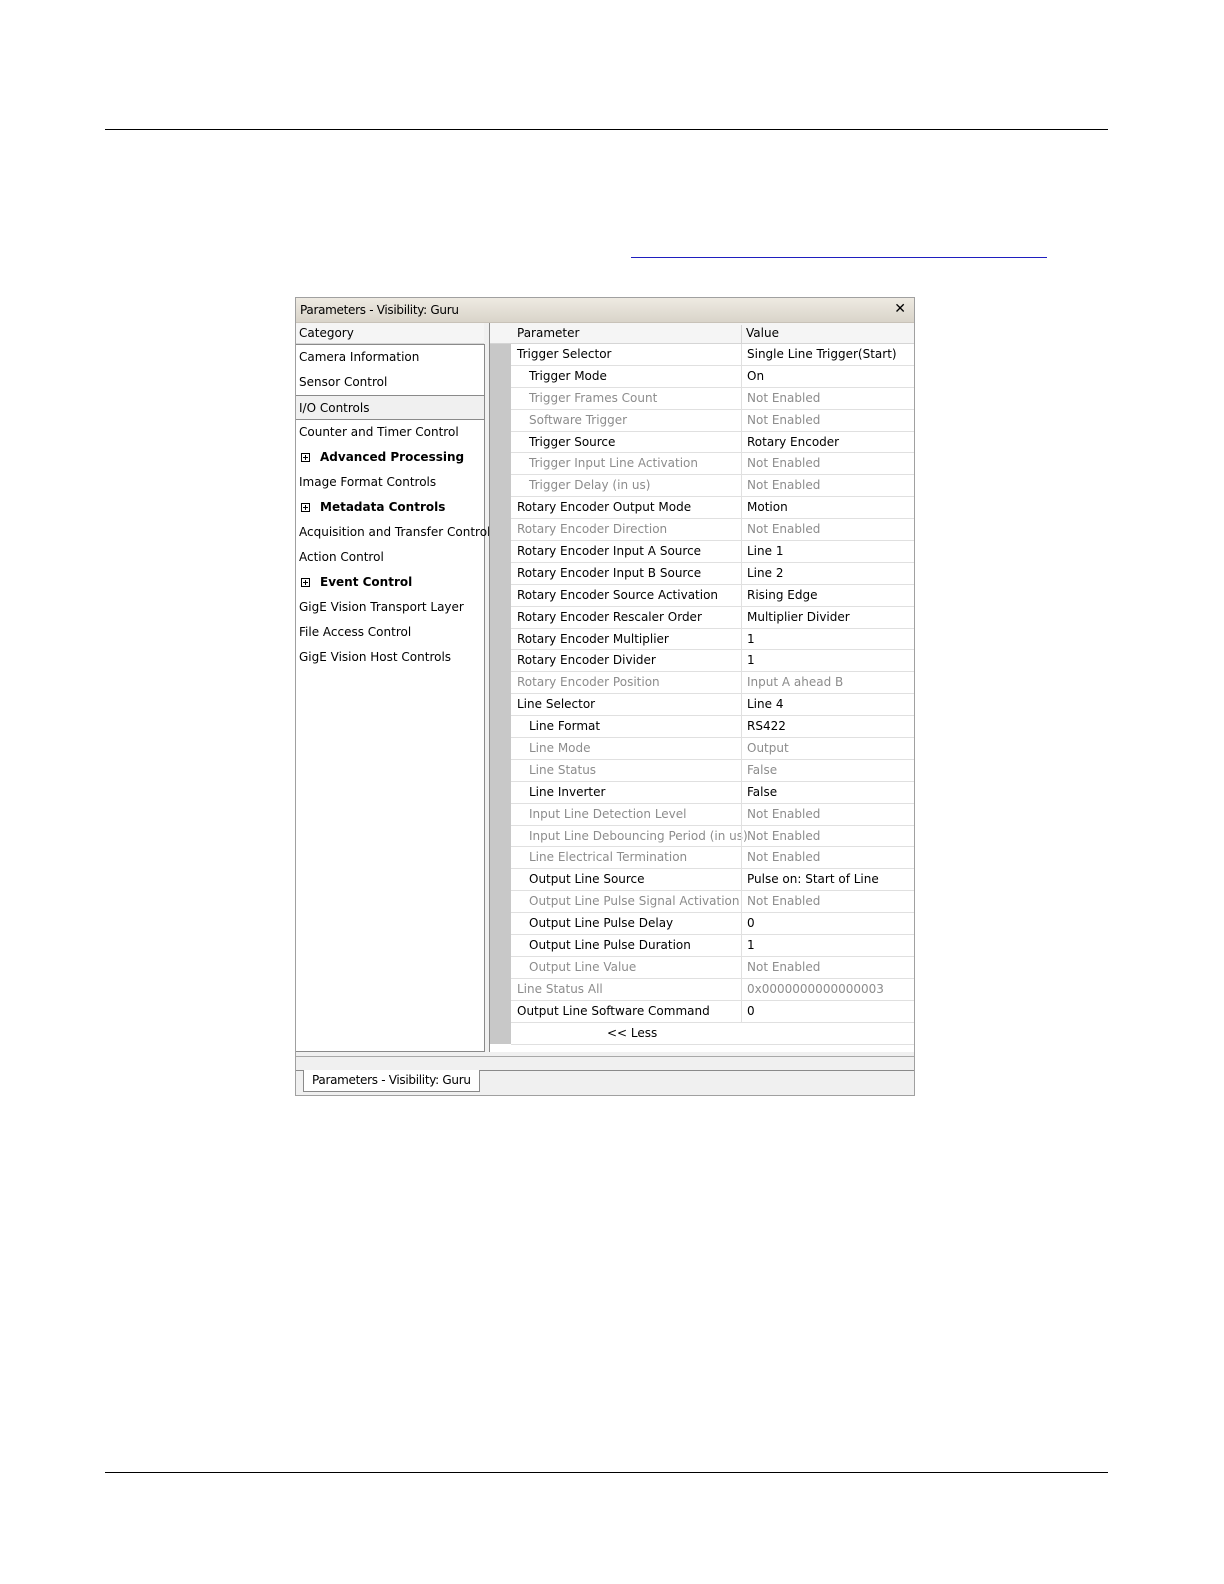  What do you see at coordinates (765, 573) in the screenshot?
I see `parameter-value: Line 2` at bounding box center [765, 573].